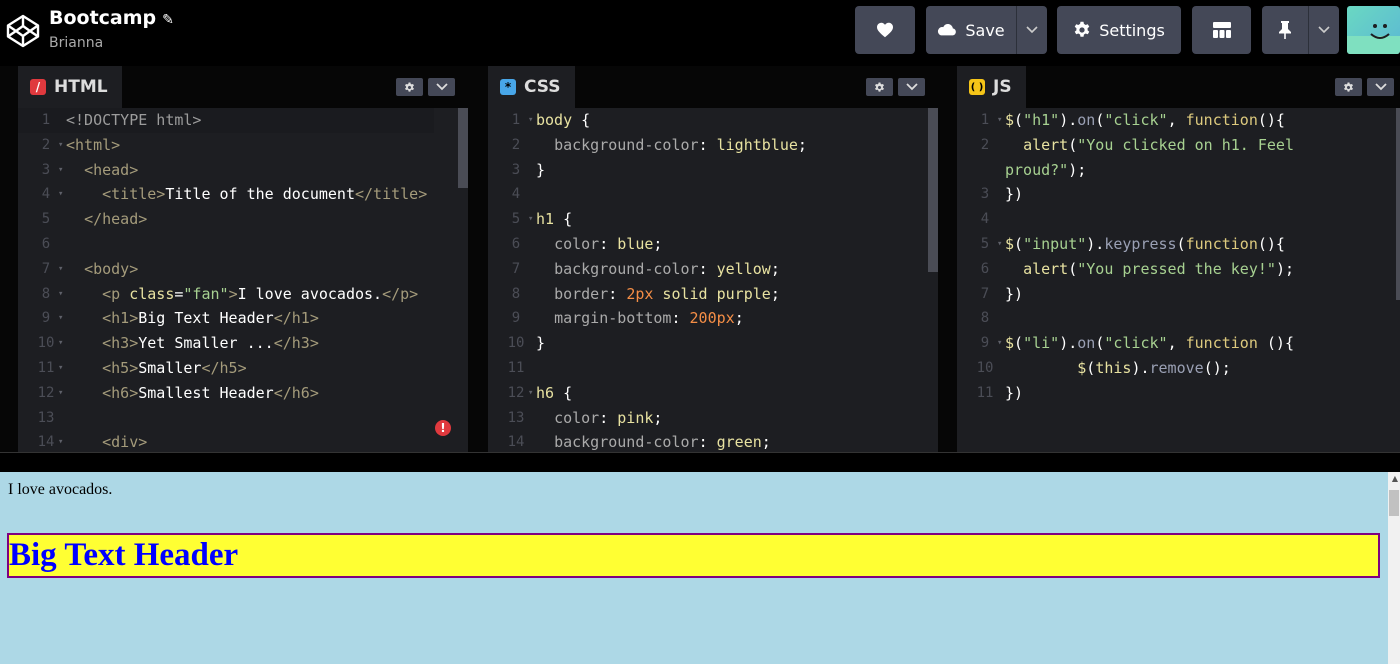 The height and width of the screenshot is (664, 1400). What do you see at coordinates (713, 120) in the screenshot?
I see `code-line: 1 ▾ body {` at bounding box center [713, 120].